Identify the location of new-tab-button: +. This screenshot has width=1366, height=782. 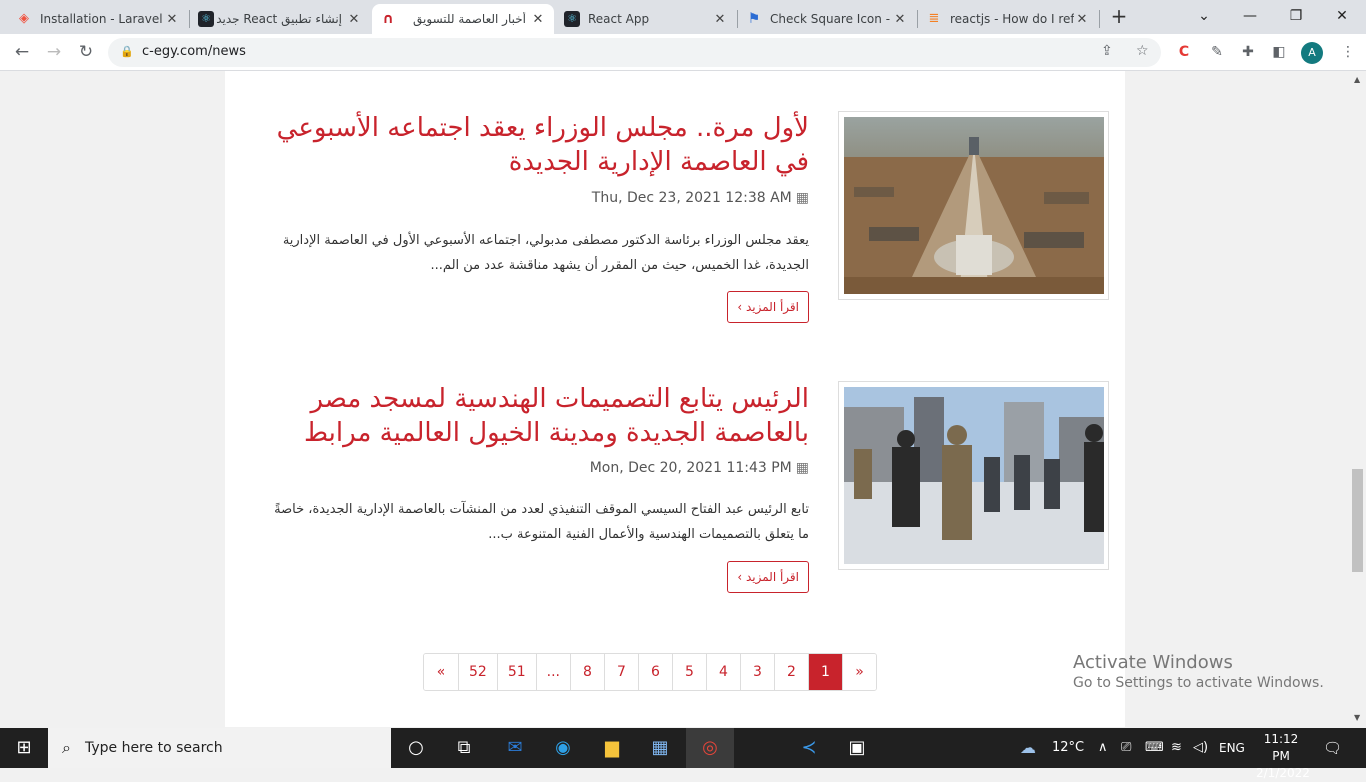
(1119, 16).